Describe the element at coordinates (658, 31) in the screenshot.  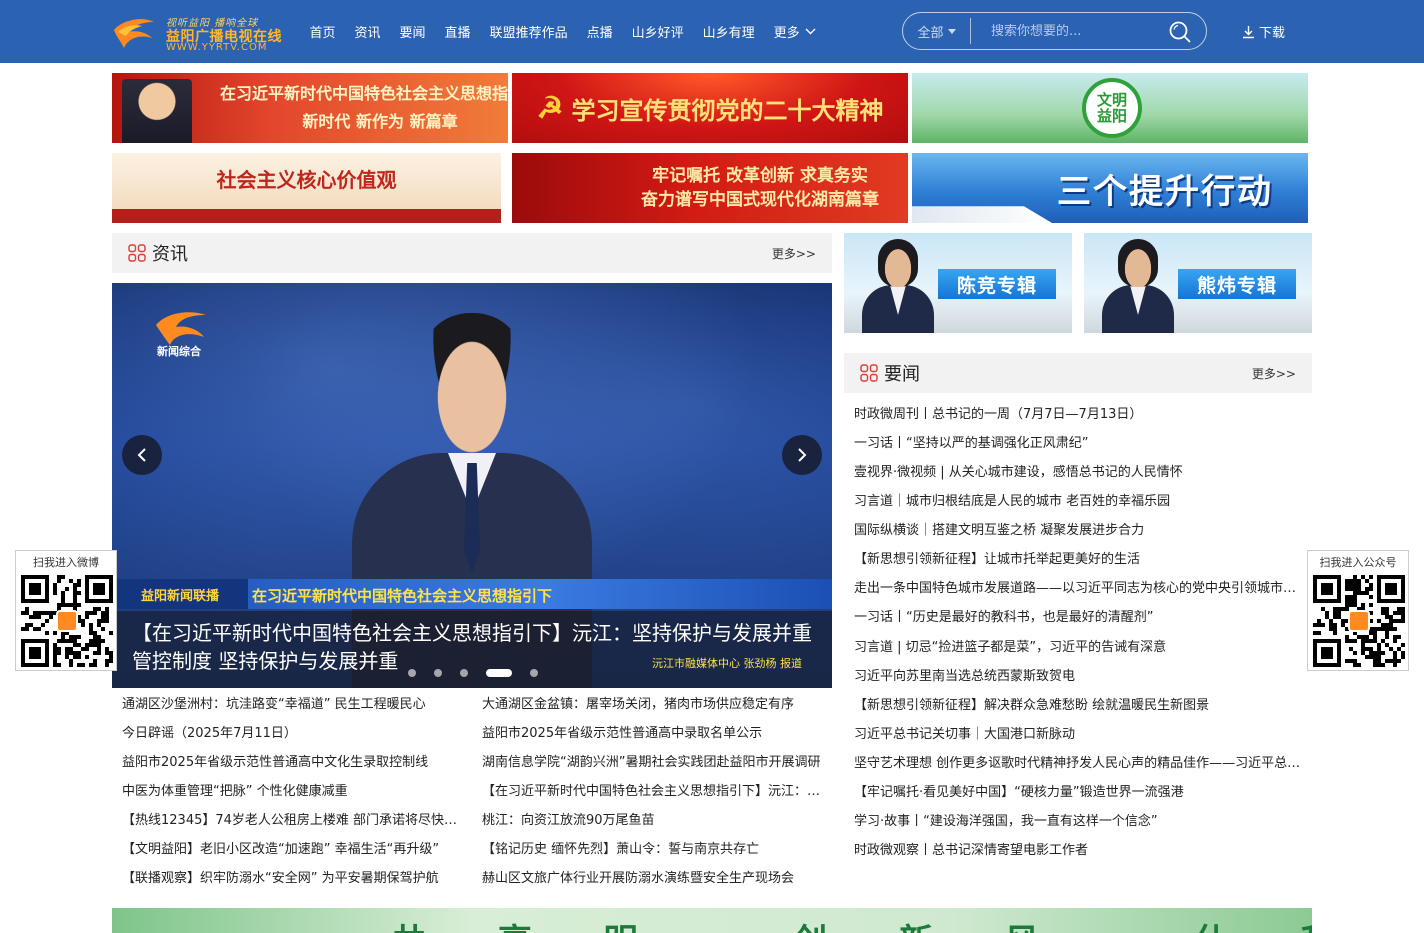
I see `nav-item-shanxiang-review: 山乡好评` at that location.